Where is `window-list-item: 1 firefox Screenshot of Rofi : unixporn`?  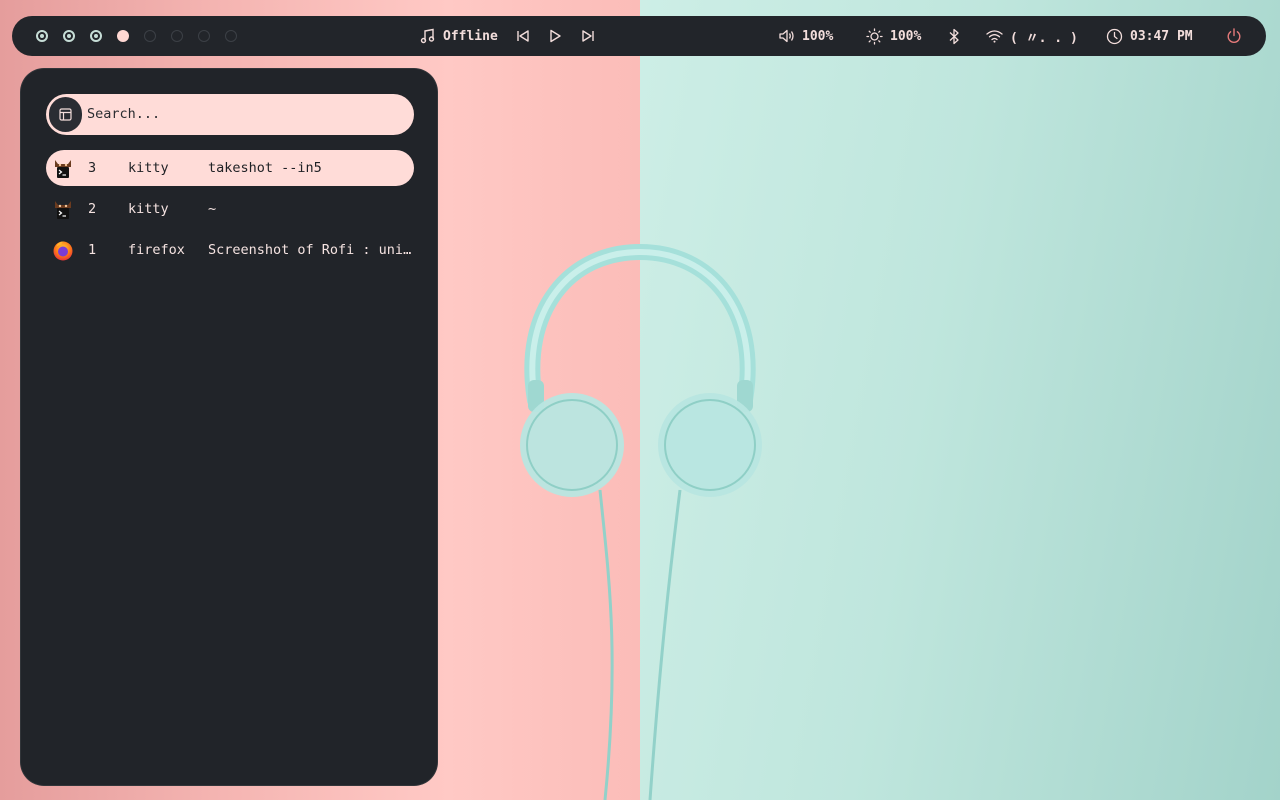 window-list-item: 1 firefox Screenshot of Rofi : unixporn is located at coordinates (230, 250).